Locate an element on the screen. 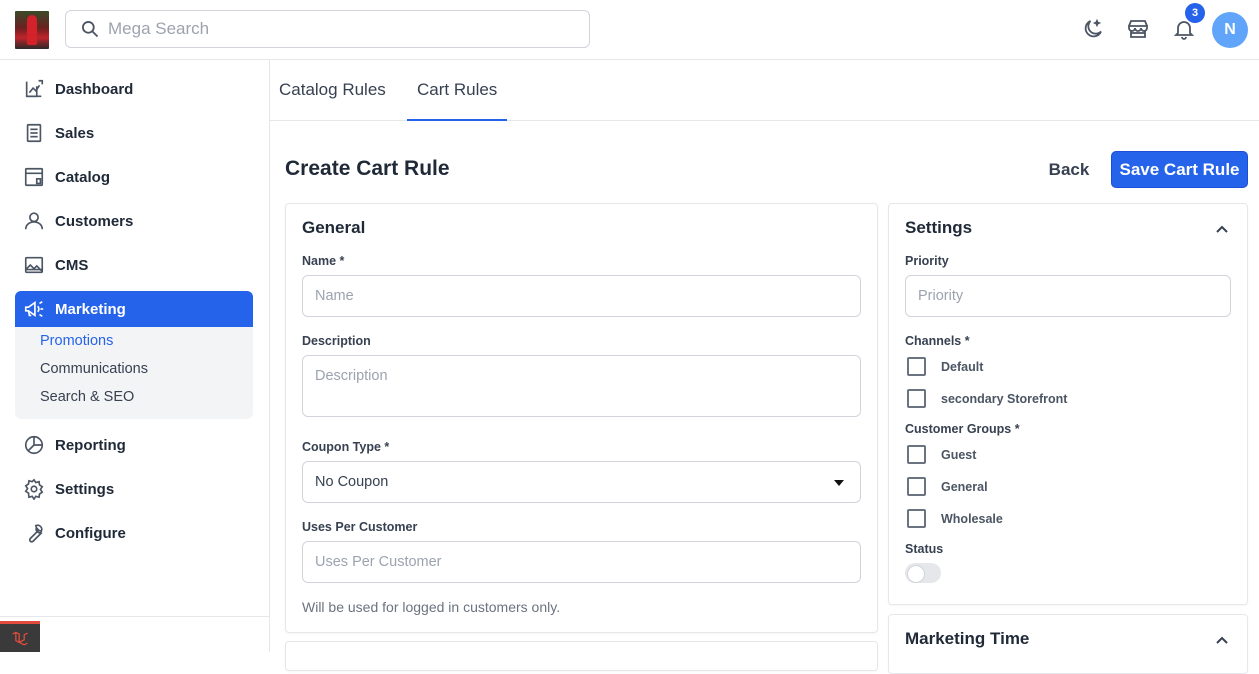 The height and width of the screenshot is (674, 1259). sidebar-item-label: Reporting is located at coordinates (90, 445).